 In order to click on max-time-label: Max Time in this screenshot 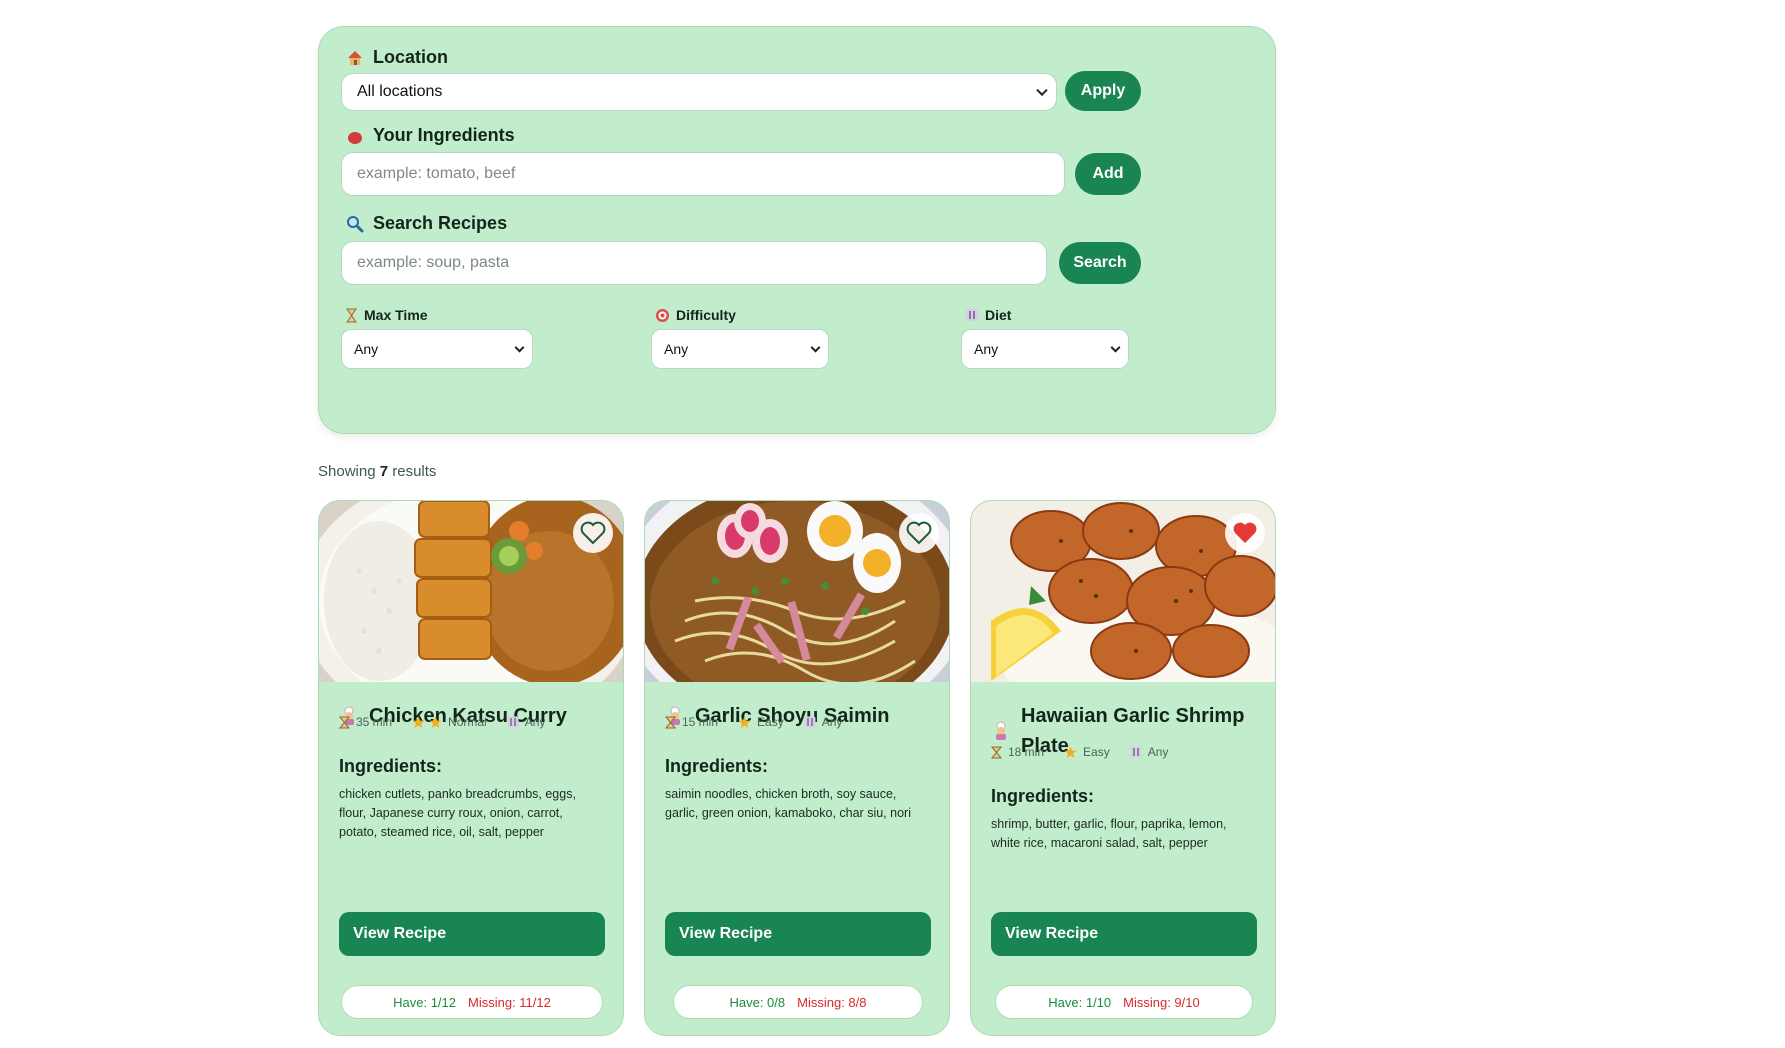, I will do `click(386, 315)`.